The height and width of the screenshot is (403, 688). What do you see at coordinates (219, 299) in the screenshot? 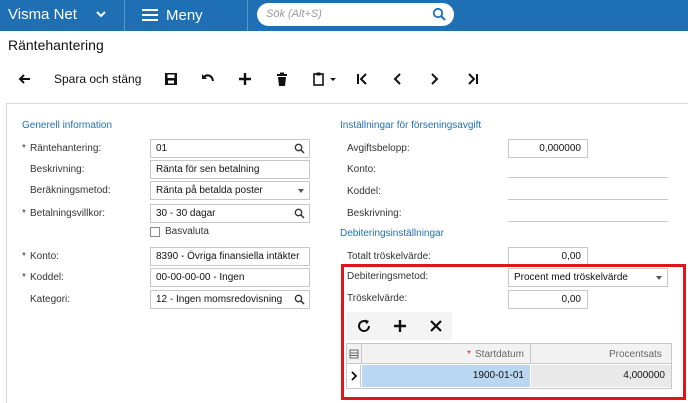
I see `category-value: 12 - Ingen momsredovisning` at bounding box center [219, 299].